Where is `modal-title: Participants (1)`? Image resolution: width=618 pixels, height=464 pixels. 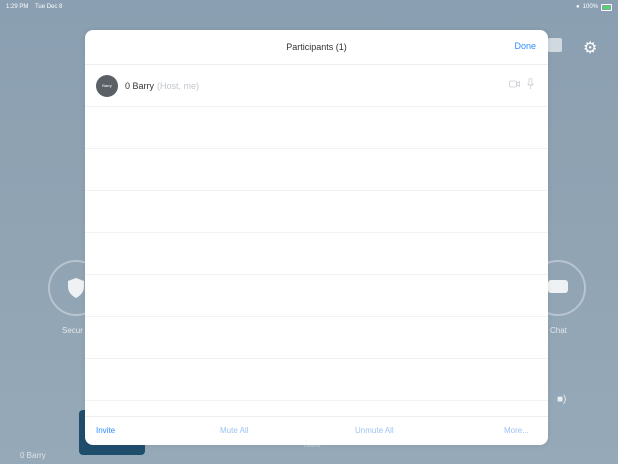 modal-title: Participants (1) is located at coordinates (316, 47).